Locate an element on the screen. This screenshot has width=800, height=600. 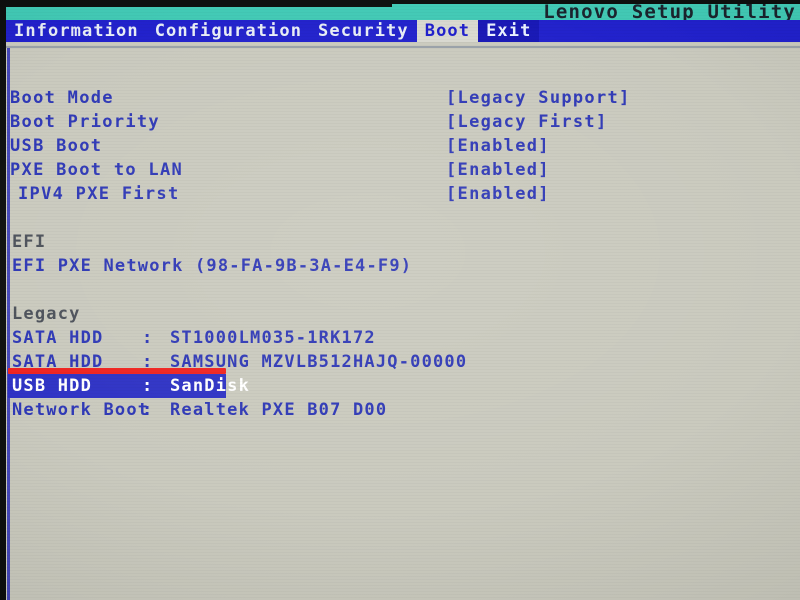
setting-label-usb-boot: USB Boot is located at coordinates (56, 146).